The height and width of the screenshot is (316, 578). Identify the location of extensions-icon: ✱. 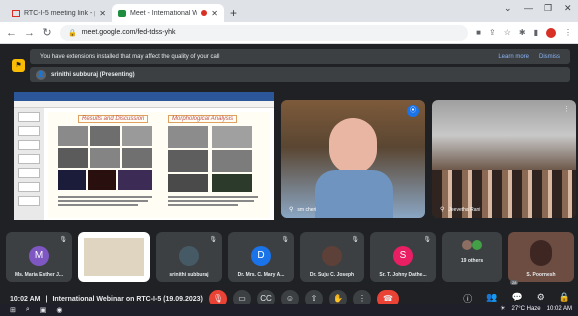
(522, 32).